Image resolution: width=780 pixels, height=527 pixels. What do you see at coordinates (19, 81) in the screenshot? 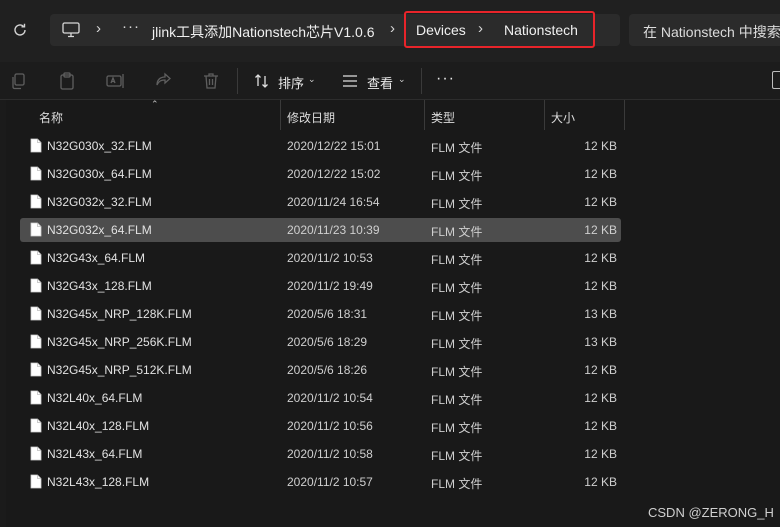
I see `copy-icon` at bounding box center [19, 81].